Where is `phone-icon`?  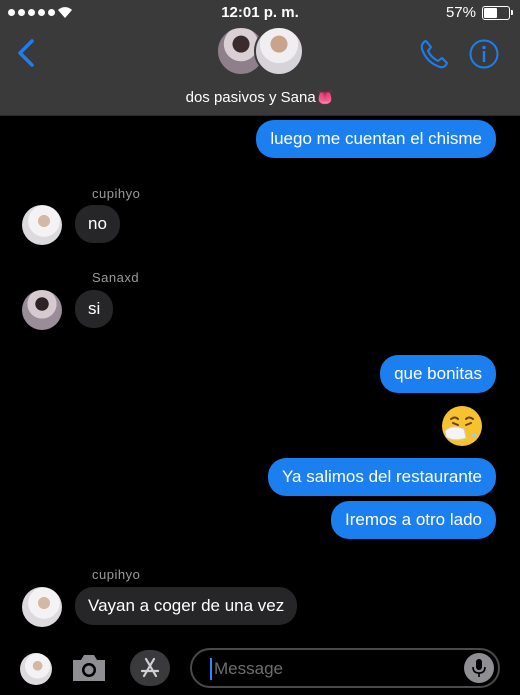
phone-icon is located at coordinates (434, 54).